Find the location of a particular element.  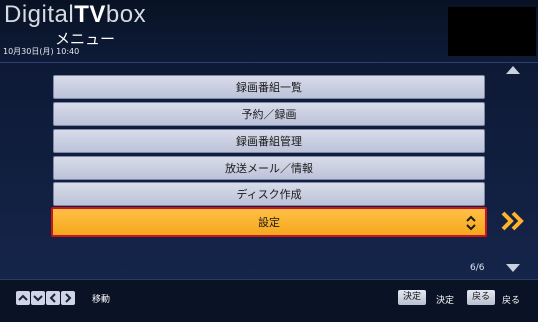

logo-digital: Digital is located at coordinates (39, 14).